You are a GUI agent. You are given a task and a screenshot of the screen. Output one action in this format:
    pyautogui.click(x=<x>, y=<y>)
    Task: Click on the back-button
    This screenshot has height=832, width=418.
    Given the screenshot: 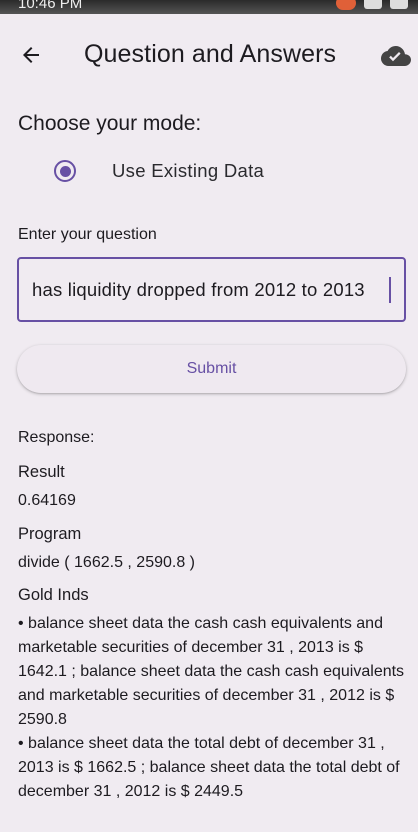 What is the action you would take?
    pyautogui.click(x=31, y=55)
    